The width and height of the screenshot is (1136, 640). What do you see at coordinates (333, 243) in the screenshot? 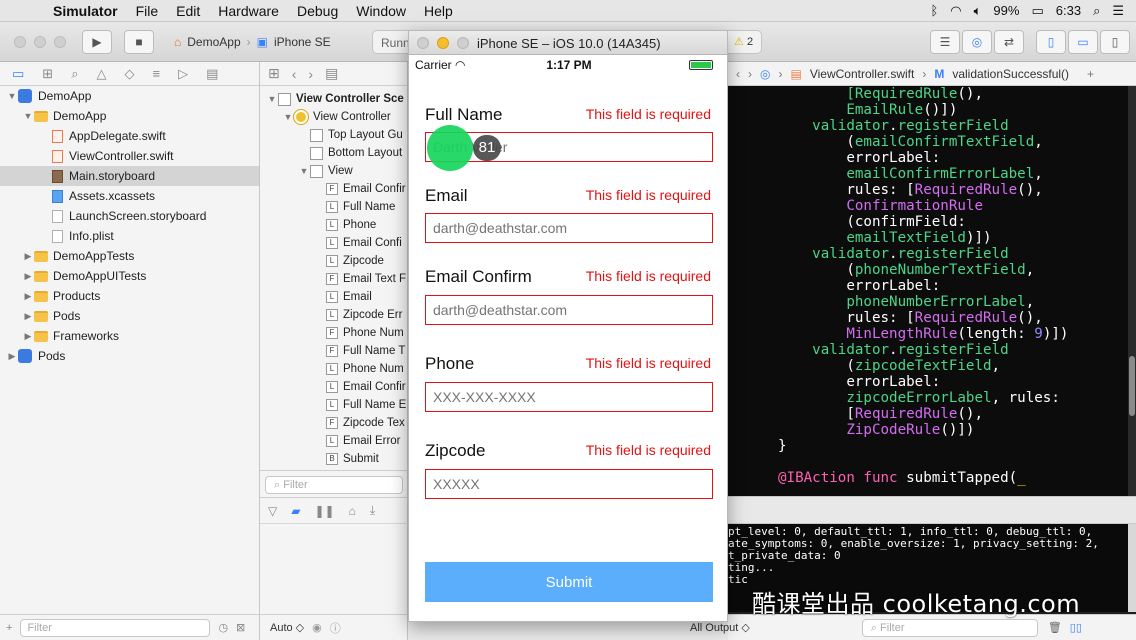
I see `outline-item: L Email Confi` at bounding box center [333, 243].